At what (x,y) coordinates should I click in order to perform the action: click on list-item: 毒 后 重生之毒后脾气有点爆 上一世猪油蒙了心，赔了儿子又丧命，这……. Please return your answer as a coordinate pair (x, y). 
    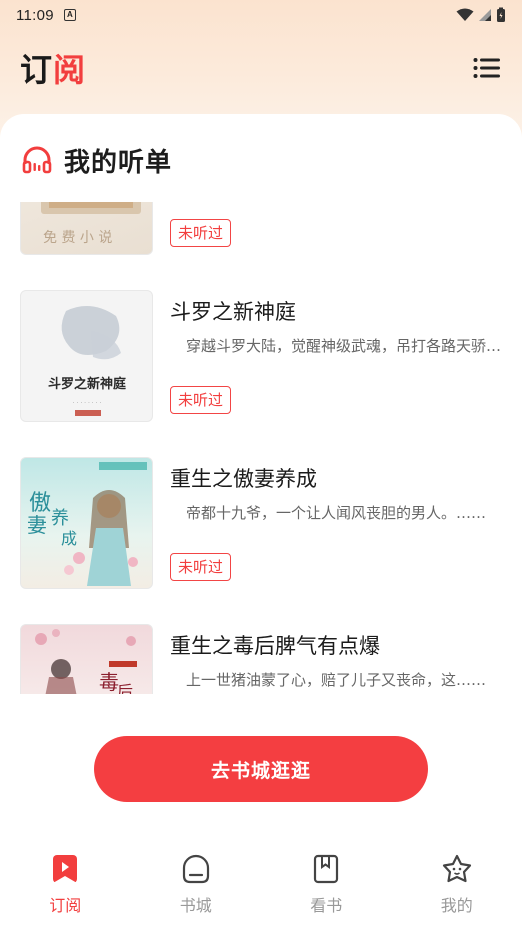
    Looking at the image, I should click on (261, 659).